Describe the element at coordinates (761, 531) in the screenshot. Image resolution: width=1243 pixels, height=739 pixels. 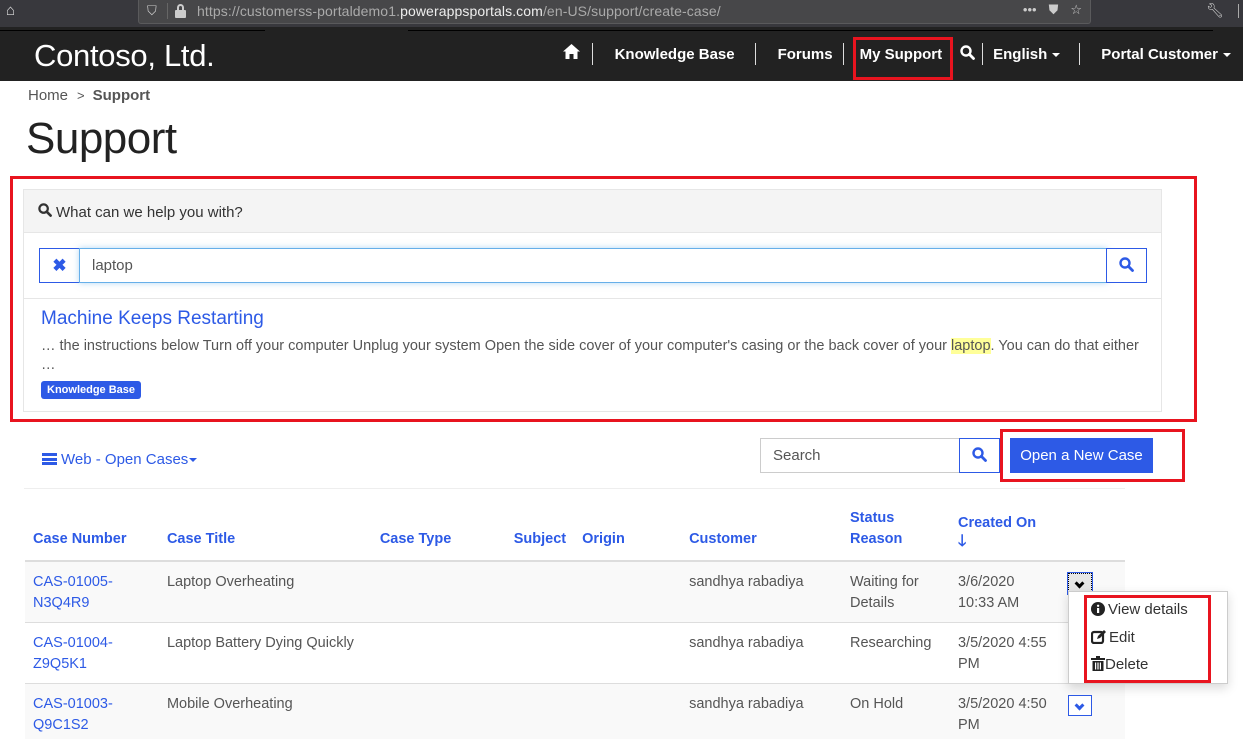
I see `column-header-customer: Customer` at that location.